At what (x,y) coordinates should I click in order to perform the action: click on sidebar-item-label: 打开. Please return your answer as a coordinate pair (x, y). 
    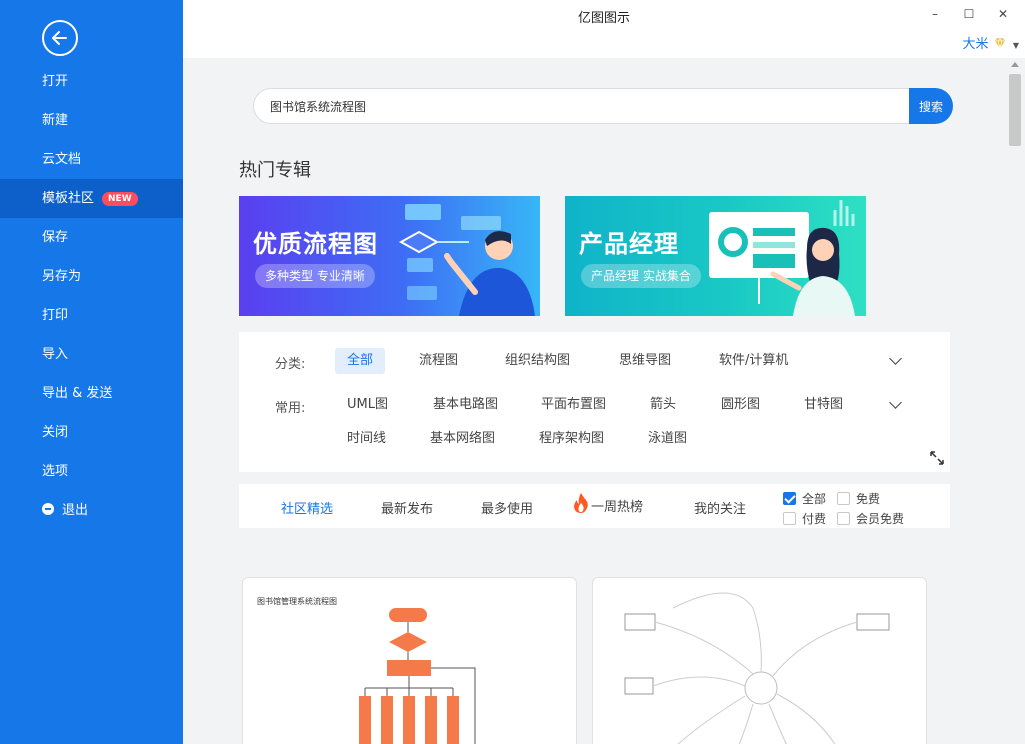
    Looking at the image, I should click on (55, 81).